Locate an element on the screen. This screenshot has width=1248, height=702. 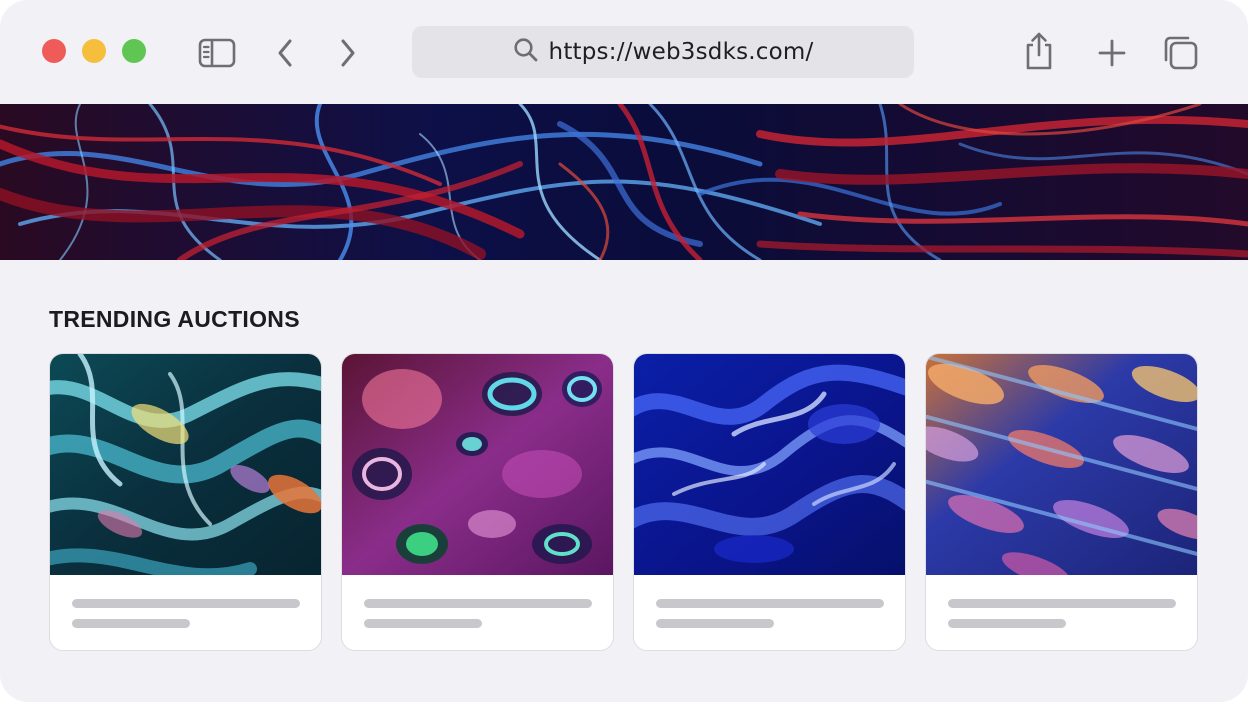
browser-toolbar: https://web3sdks.com/ is located at coordinates (624, 52).